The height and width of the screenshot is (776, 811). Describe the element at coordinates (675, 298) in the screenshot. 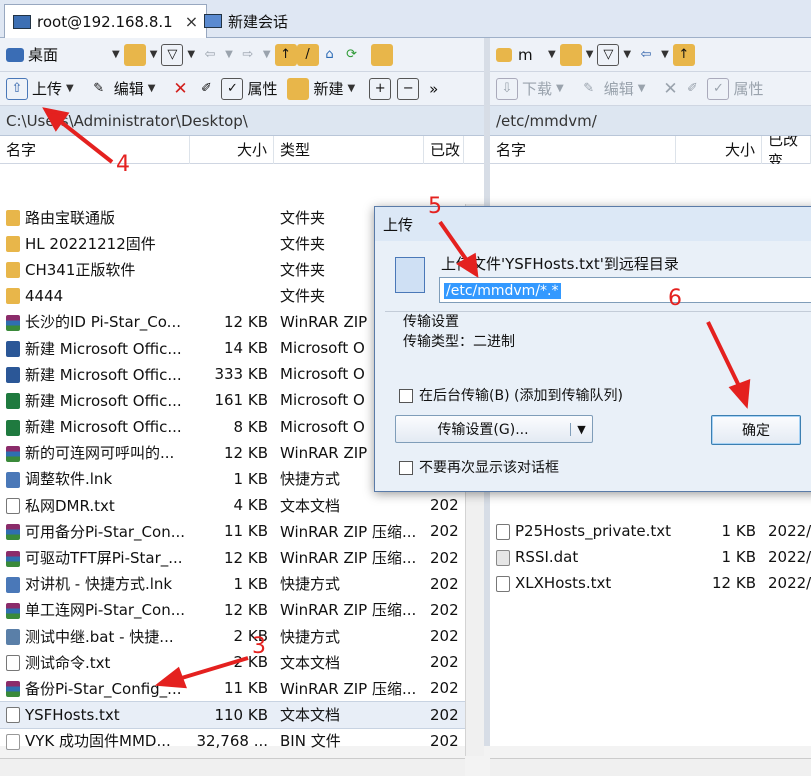

I see `annotation-6: 6` at that location.